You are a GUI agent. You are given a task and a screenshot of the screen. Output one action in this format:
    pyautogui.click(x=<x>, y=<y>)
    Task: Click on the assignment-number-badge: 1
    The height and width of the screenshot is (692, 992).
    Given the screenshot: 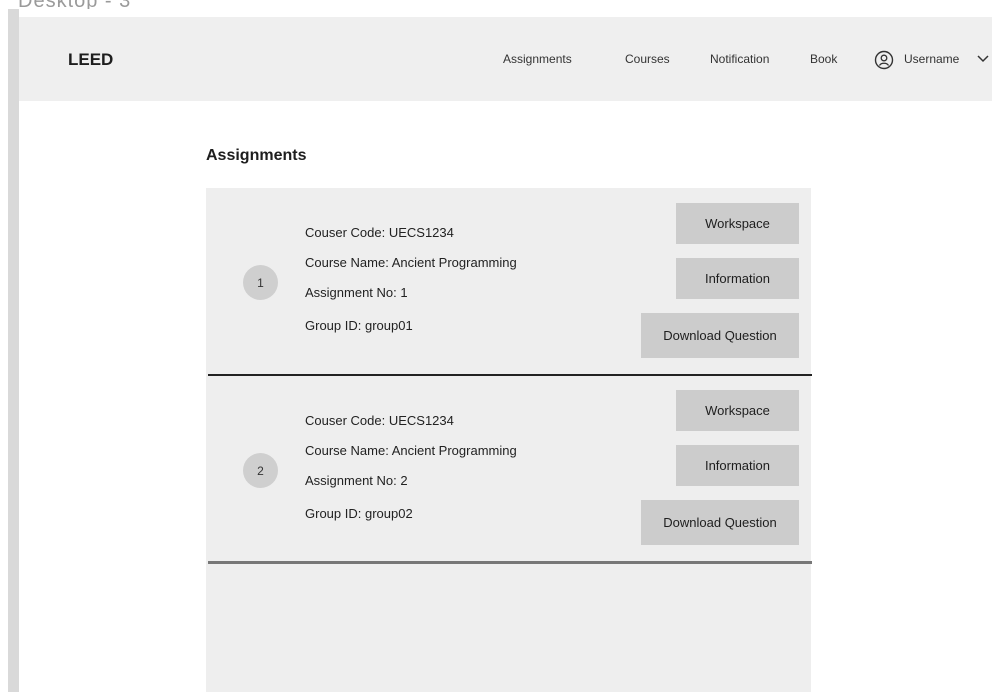 What is the action you would take?
    pyautogui.click(x=260, y=282)
    